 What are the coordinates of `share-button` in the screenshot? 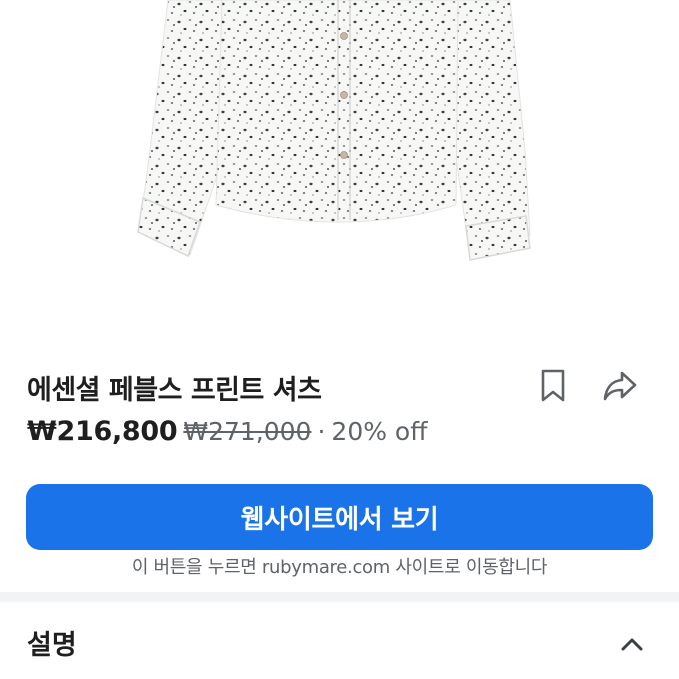 It's located at (620, 386).